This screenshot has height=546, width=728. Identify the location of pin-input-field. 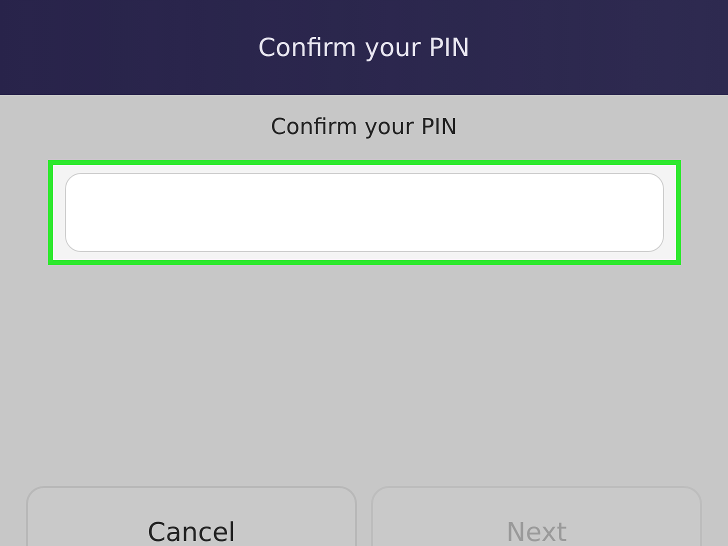
(364, 212).